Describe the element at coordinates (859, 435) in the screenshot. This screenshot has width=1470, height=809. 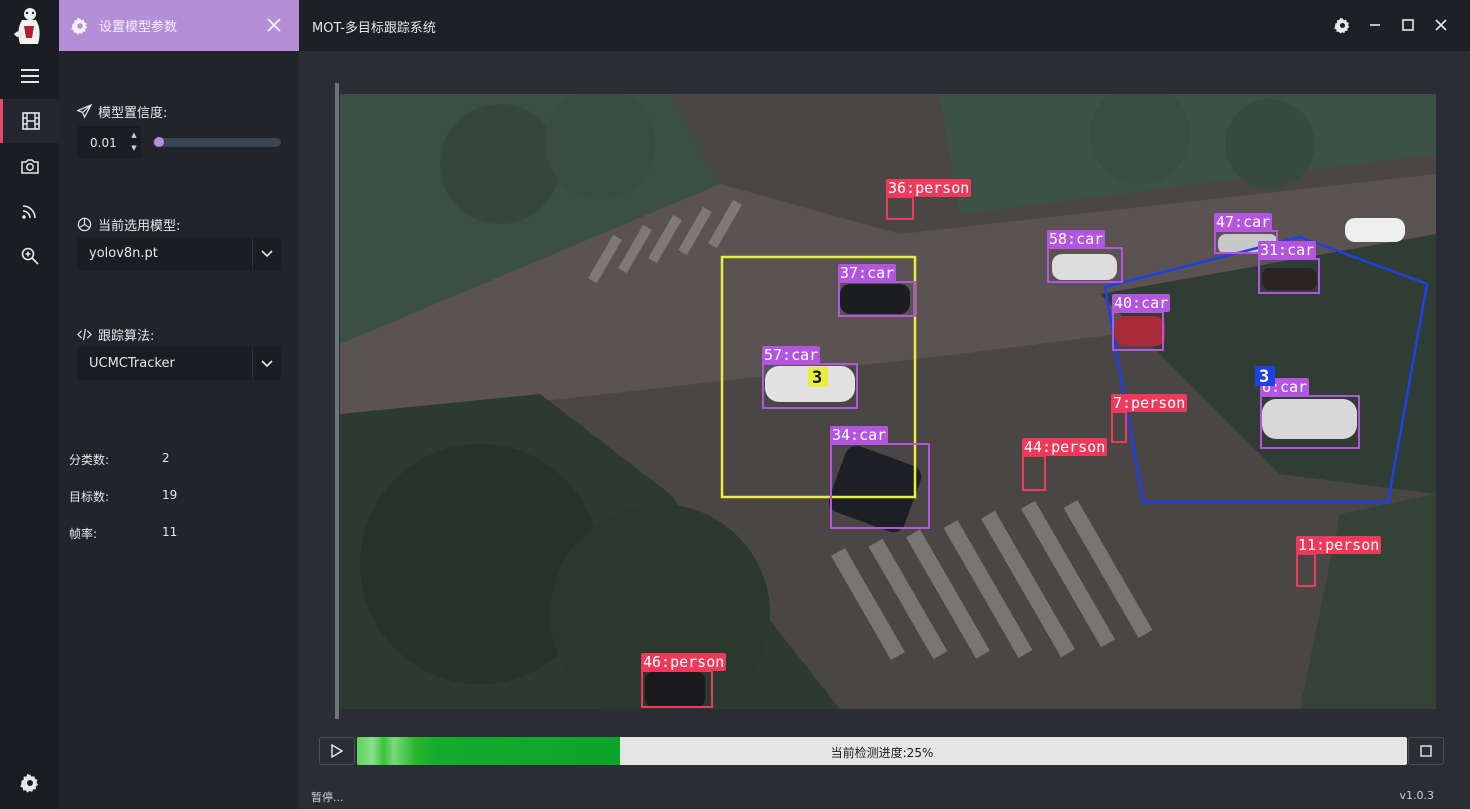
I see `detection-label: 34:car` at that location.